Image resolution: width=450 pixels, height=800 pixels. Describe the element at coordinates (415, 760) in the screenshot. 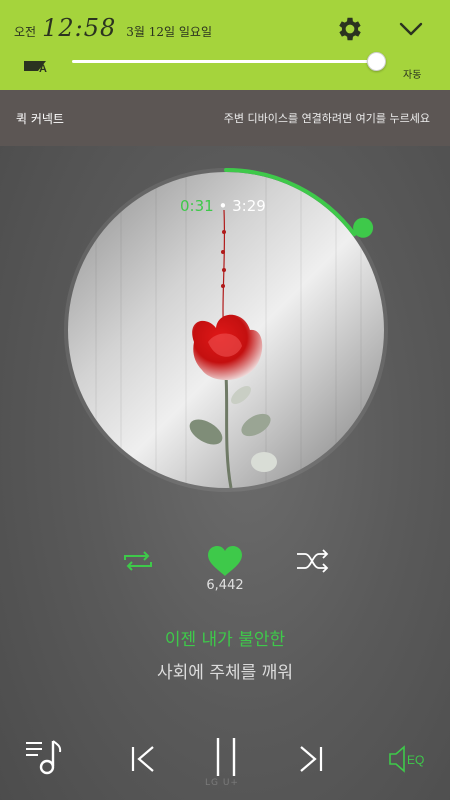

I see `eq-label: EQ` at that location.